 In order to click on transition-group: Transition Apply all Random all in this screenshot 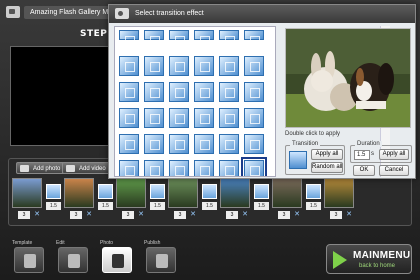, I will do `click(315, 158)`.